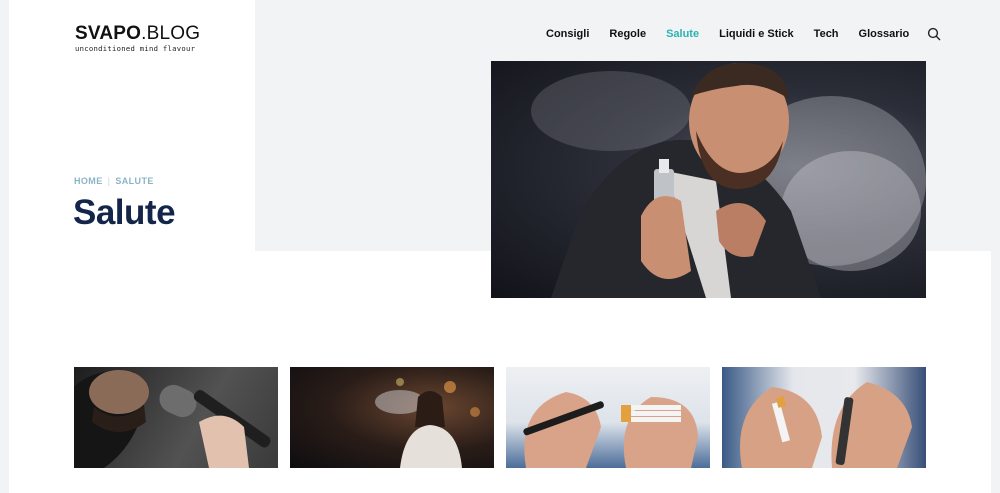  Describe the element at coordinates (135, 48) in the screenshot. I see `logo-tagline: unconditioned mind flavour` at that location.